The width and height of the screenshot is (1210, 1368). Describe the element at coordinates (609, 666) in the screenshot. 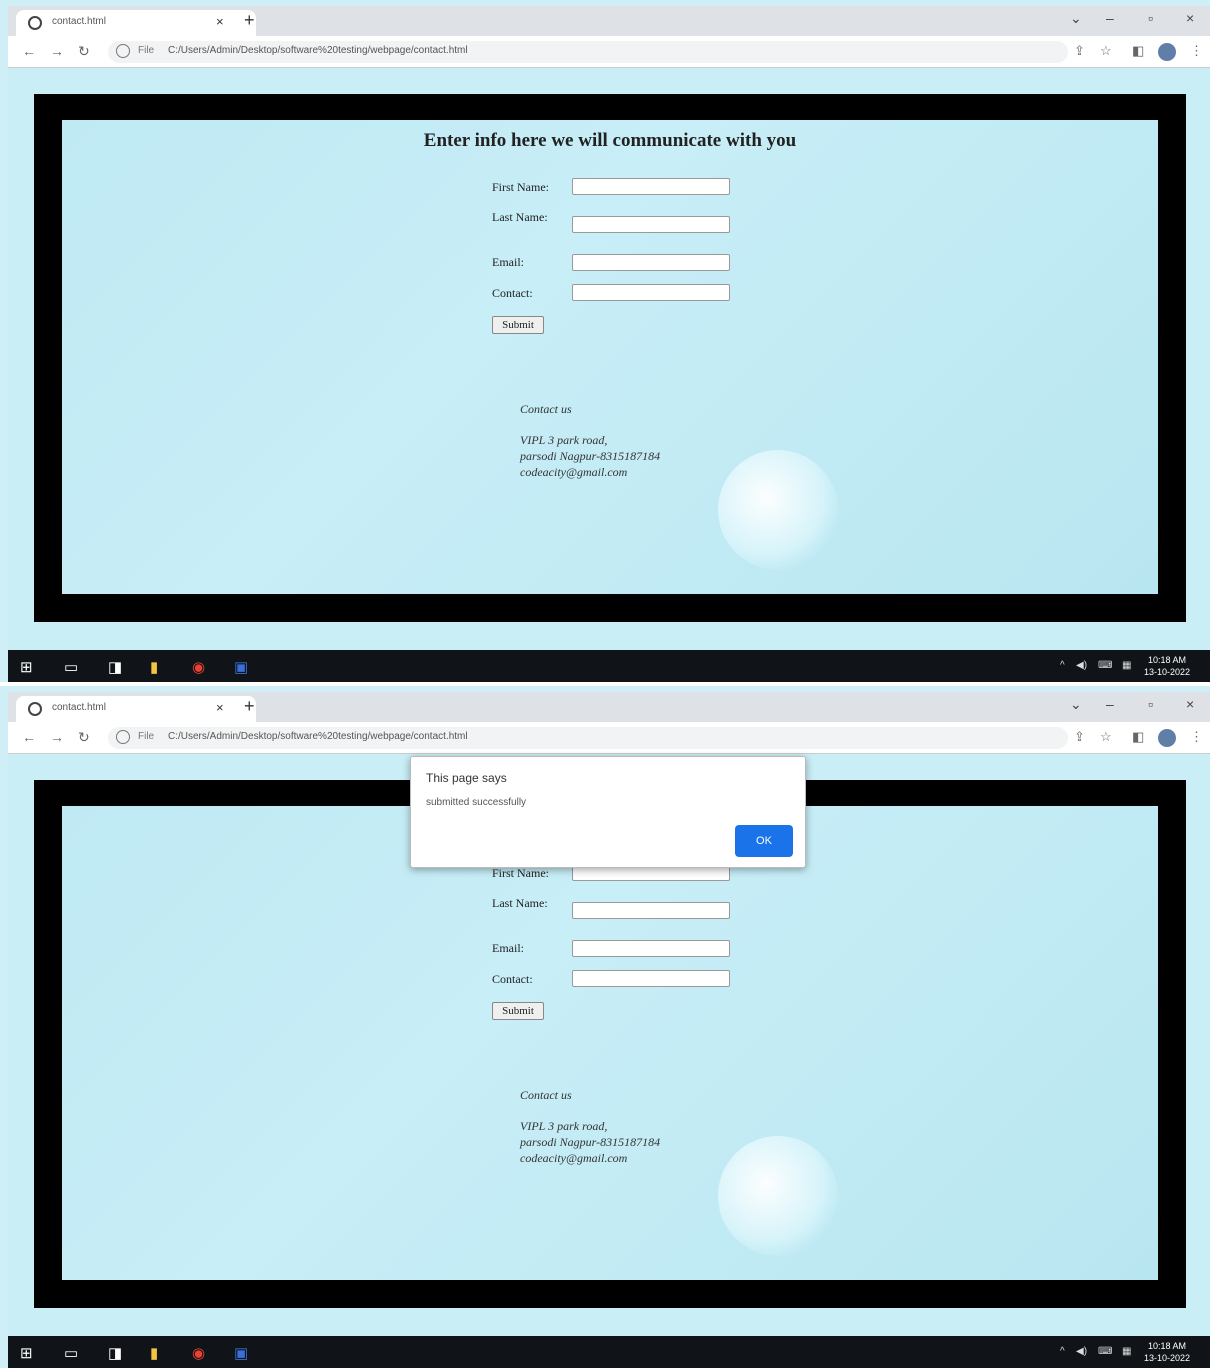

I see `windows-taskbar: ⊞ ▭ ◨ ▮ ◉ ▣ ^ ◀) ⌨ ▦ 10:18 AM 13-10-2022` at that location.